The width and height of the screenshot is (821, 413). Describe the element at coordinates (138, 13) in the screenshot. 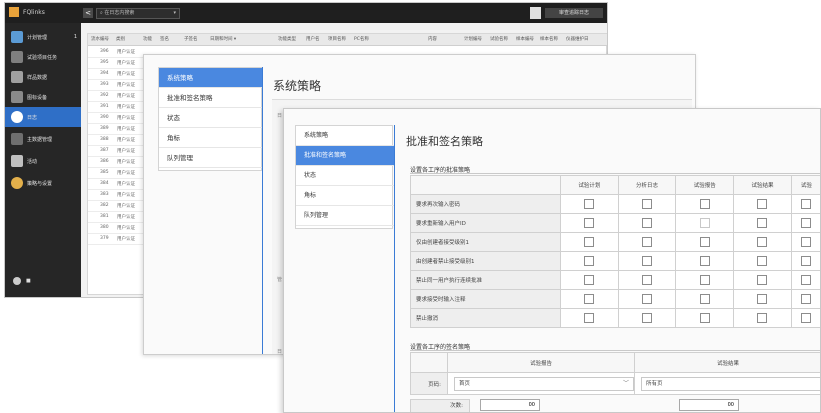

I see `search-input: ⌕ 在日志内搜索 ▾` at that location.